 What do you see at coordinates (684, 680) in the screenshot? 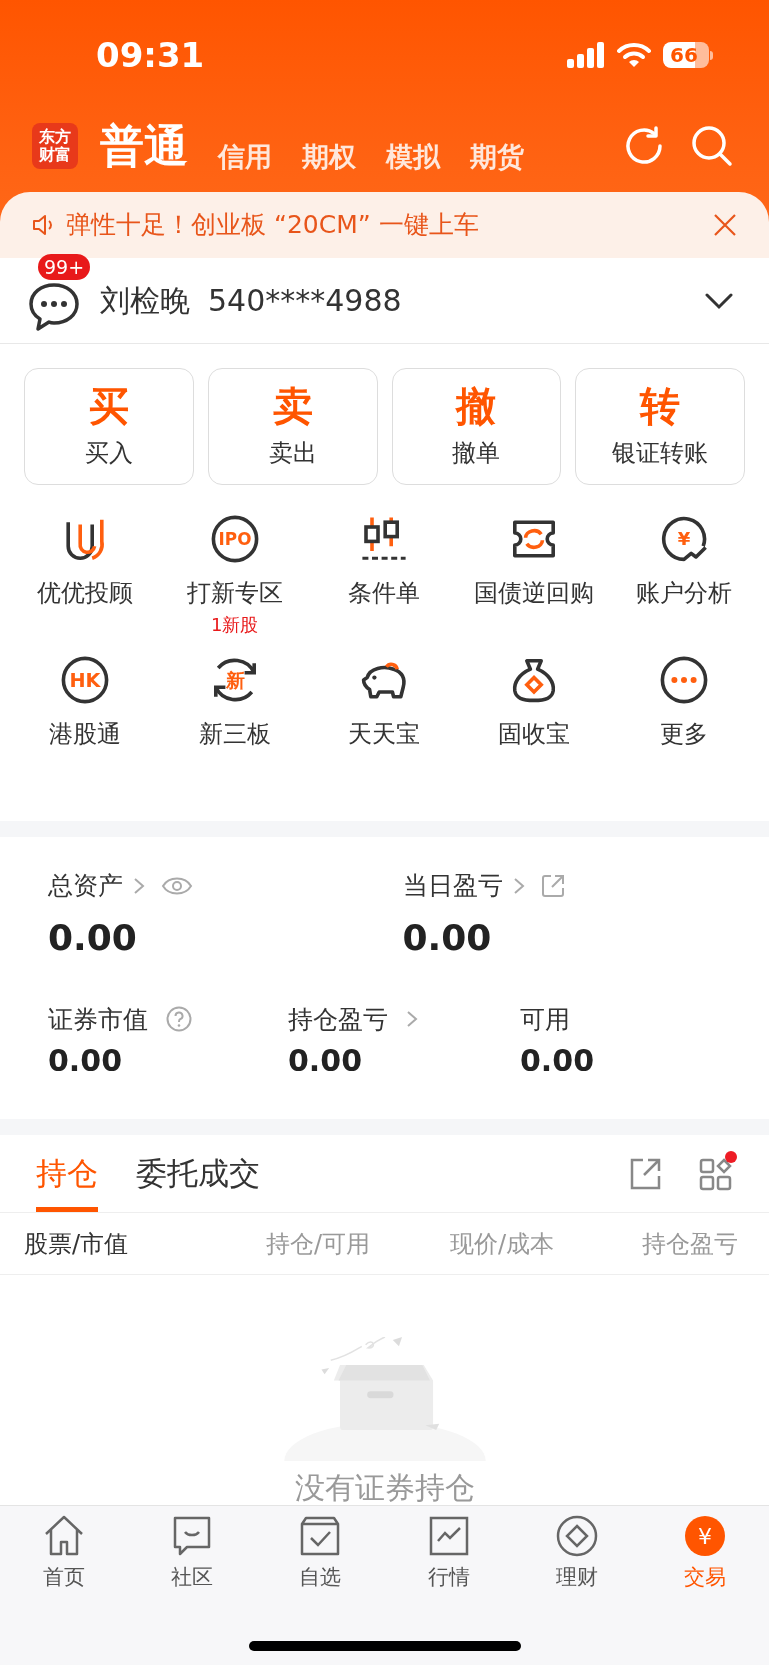
I see `more-icon` at bounding box center [684, 680].